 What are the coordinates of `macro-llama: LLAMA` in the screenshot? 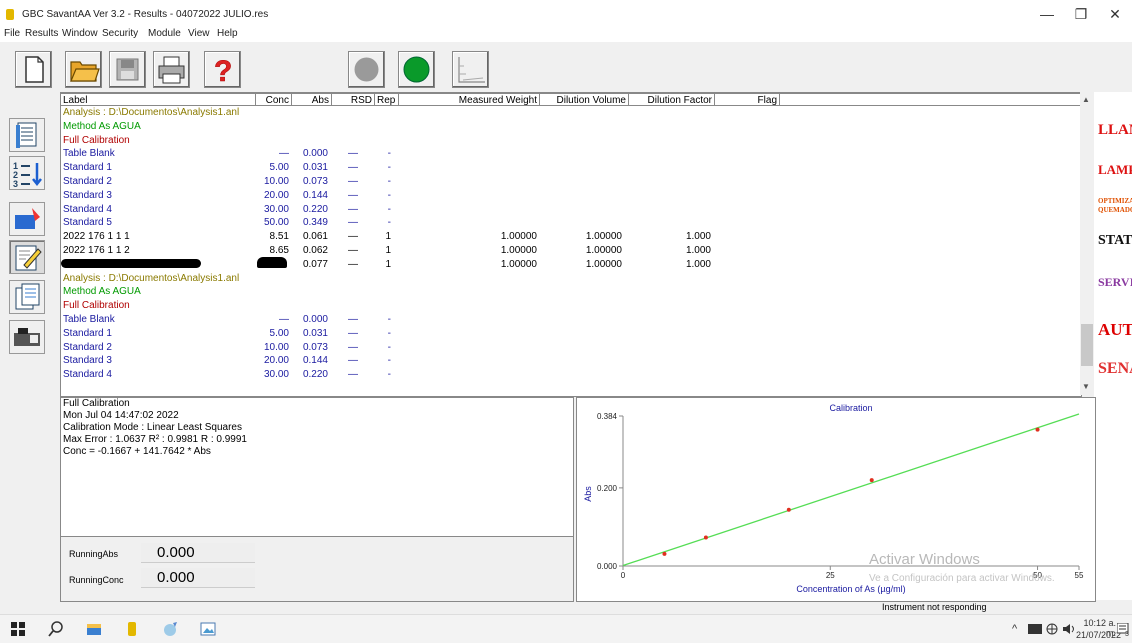 It's located at (1115, 130).